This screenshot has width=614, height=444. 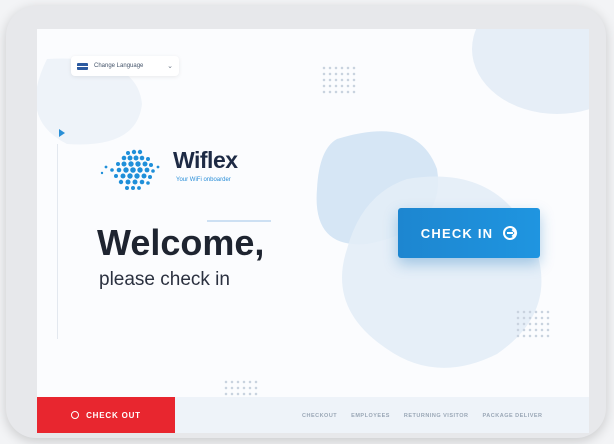 I want to click on wifi-globe-logo-icon, so click(x=130, y=169).